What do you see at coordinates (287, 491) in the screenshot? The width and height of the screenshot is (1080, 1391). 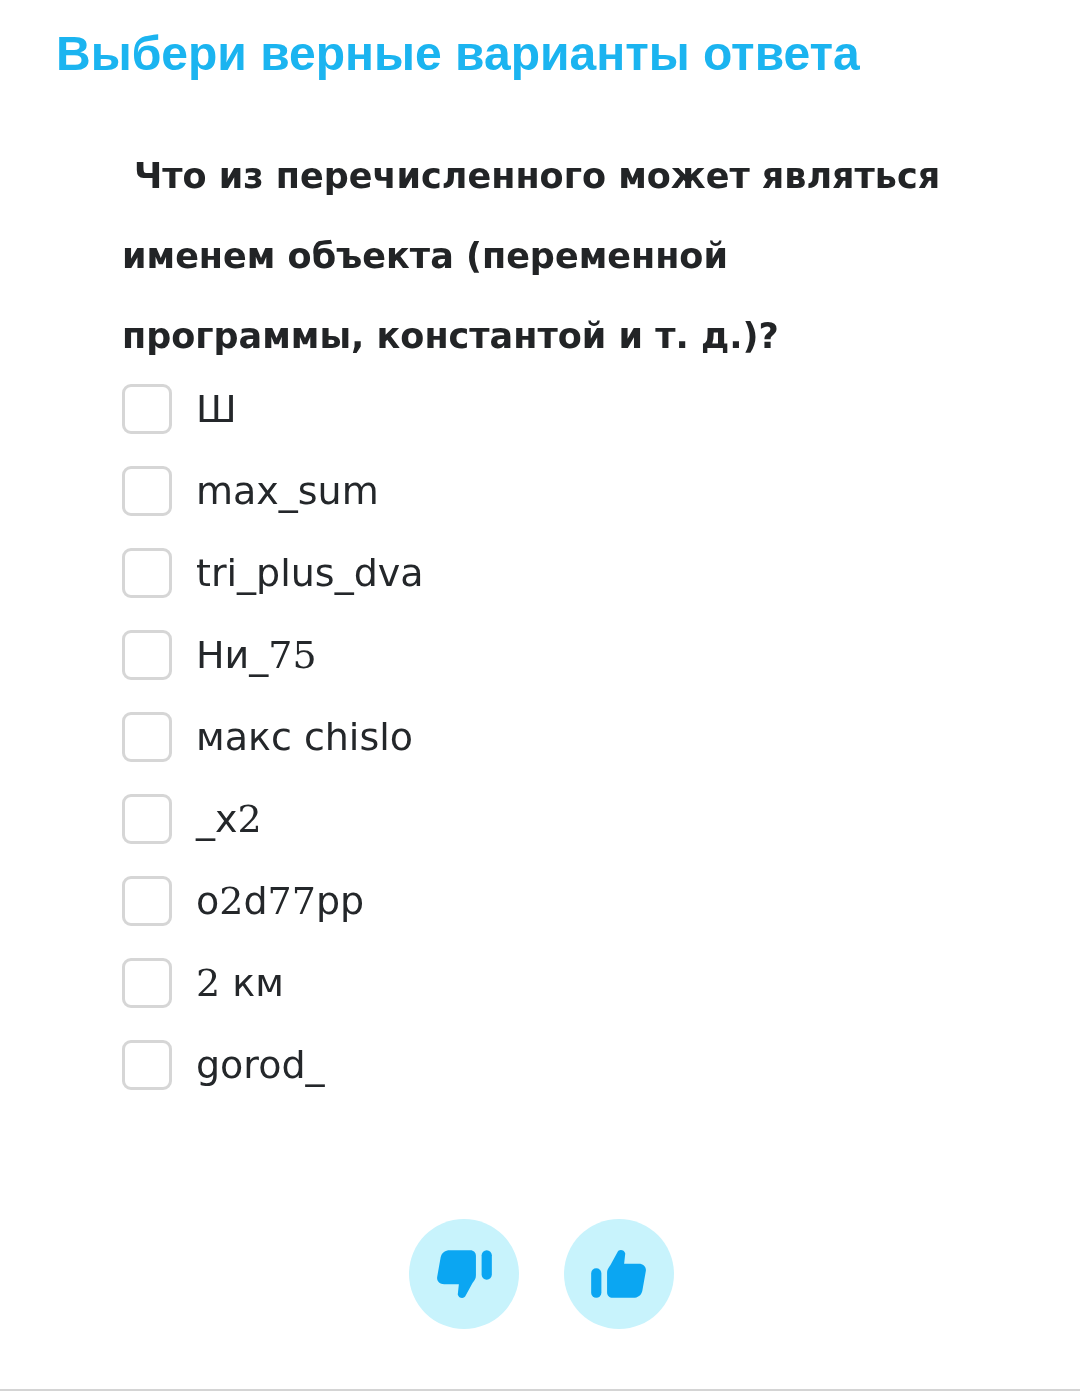 I see `option-label: max_sum` at bounding box center [287, 491].